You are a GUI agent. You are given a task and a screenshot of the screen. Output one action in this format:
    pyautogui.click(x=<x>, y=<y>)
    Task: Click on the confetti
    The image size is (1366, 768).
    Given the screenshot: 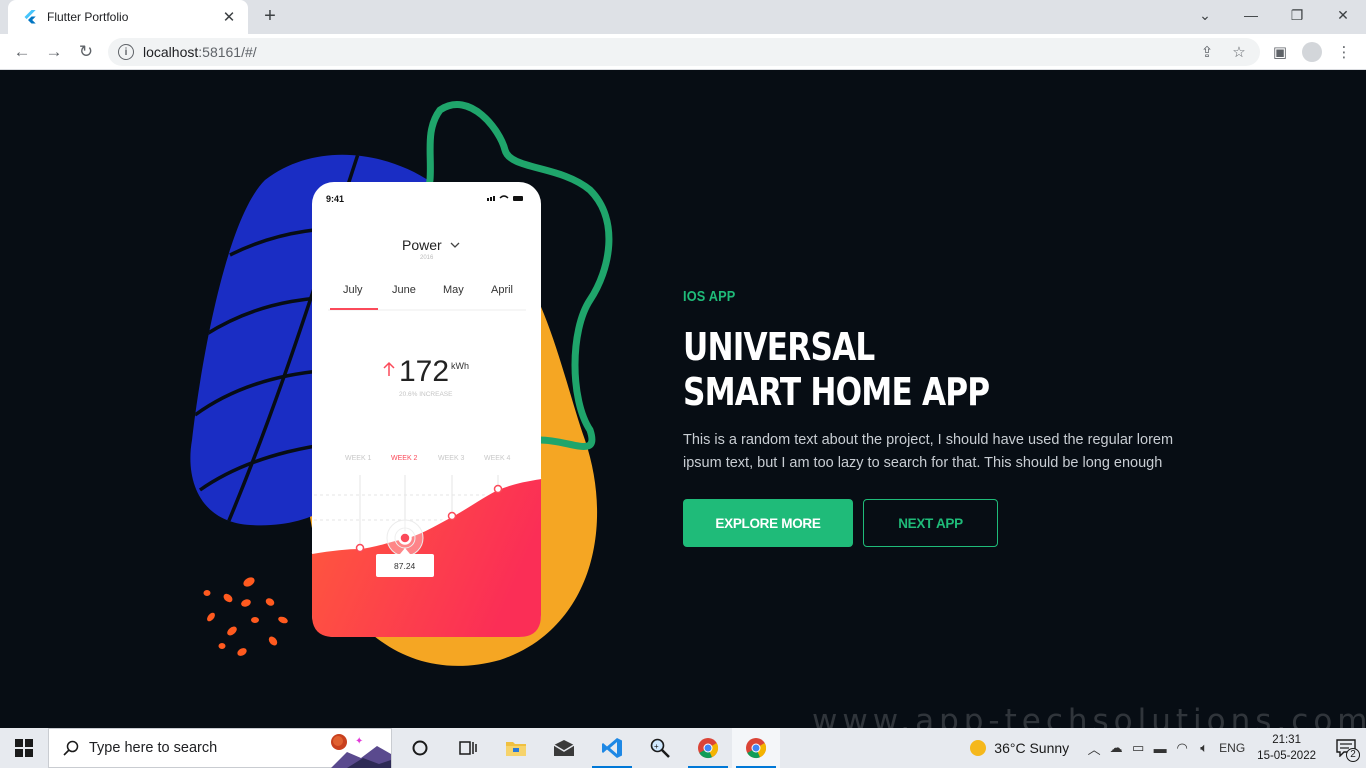 What is the action you would take?
    pyautogui.click(x=245, y=616)
    